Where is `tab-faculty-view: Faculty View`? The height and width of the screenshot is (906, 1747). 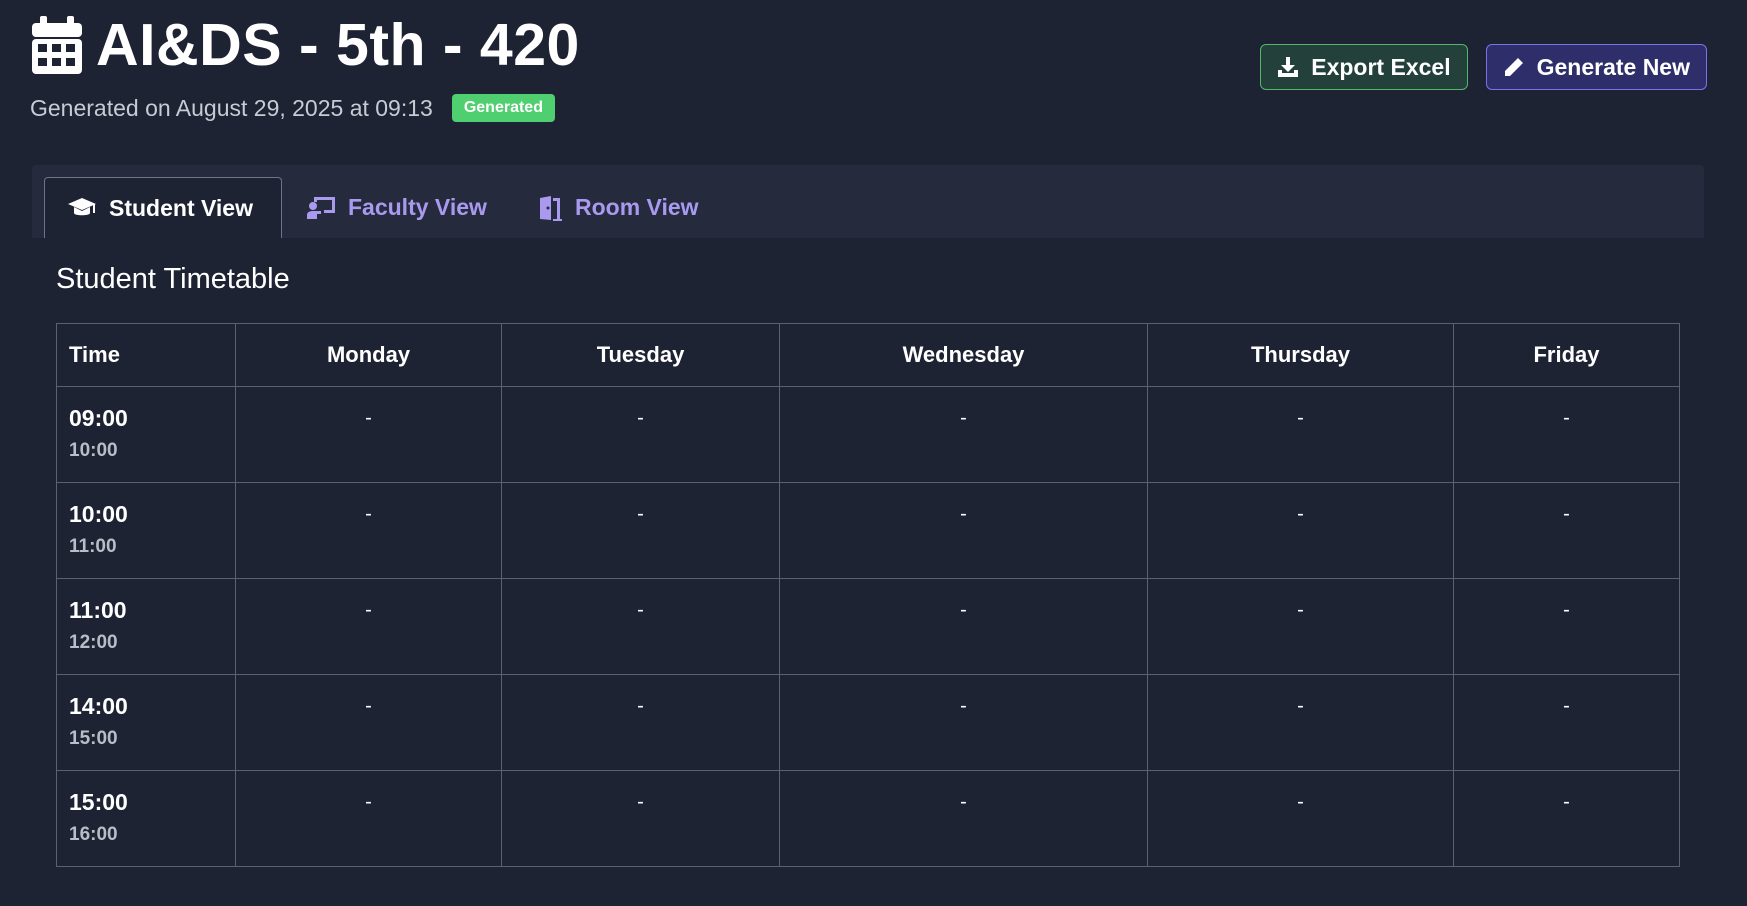 tab-faculty-view: Faculty View is located at coordinates (396, 207).